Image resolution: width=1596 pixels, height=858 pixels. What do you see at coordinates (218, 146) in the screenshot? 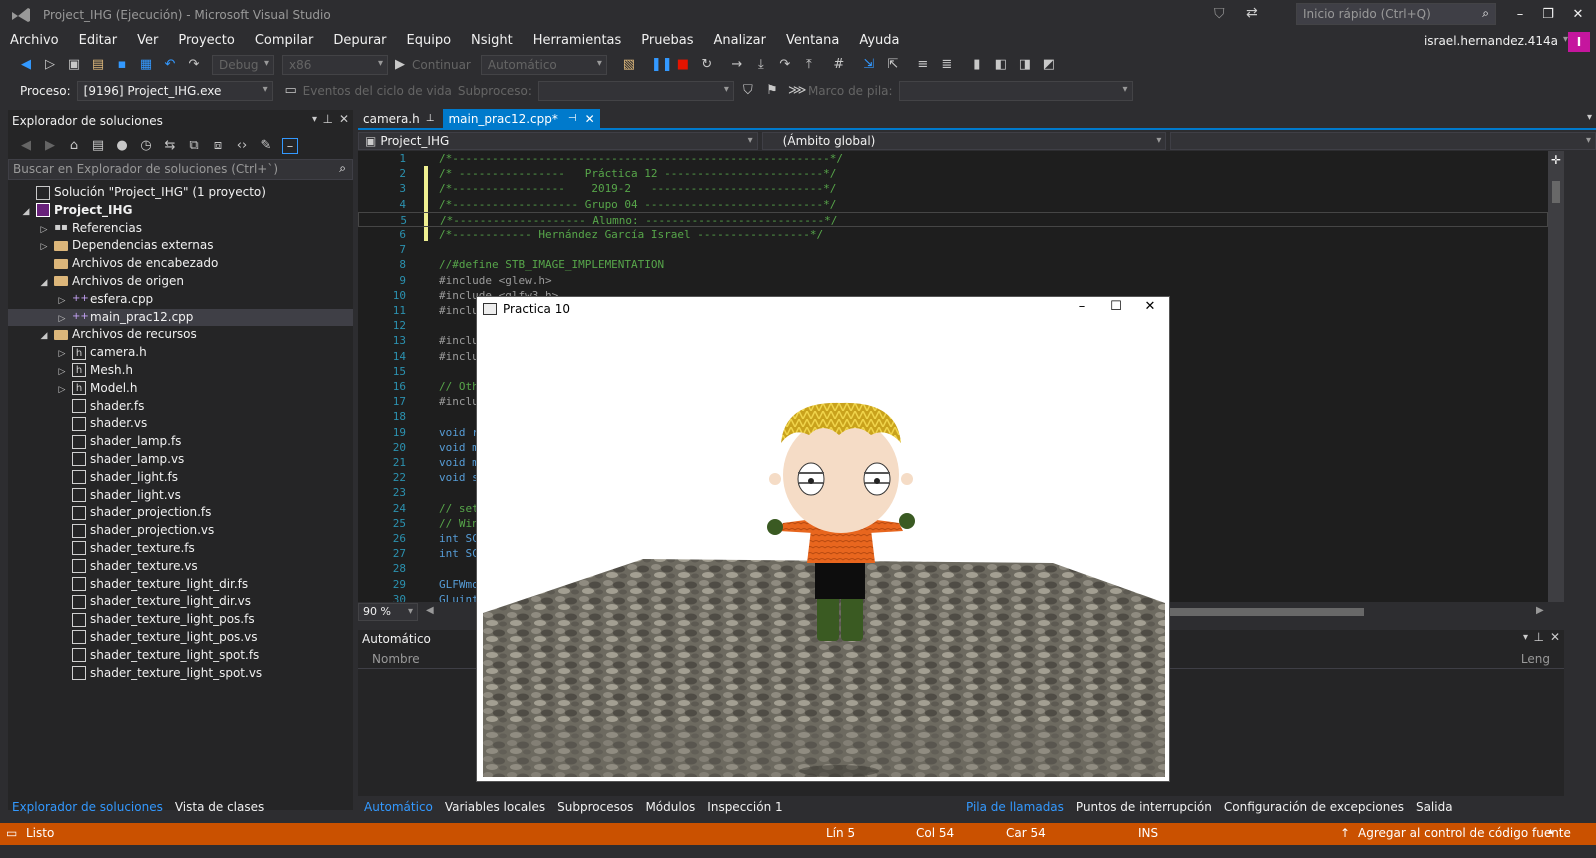
I see `show-all-files-icon: ⧈` at bounding box center [218, 146].